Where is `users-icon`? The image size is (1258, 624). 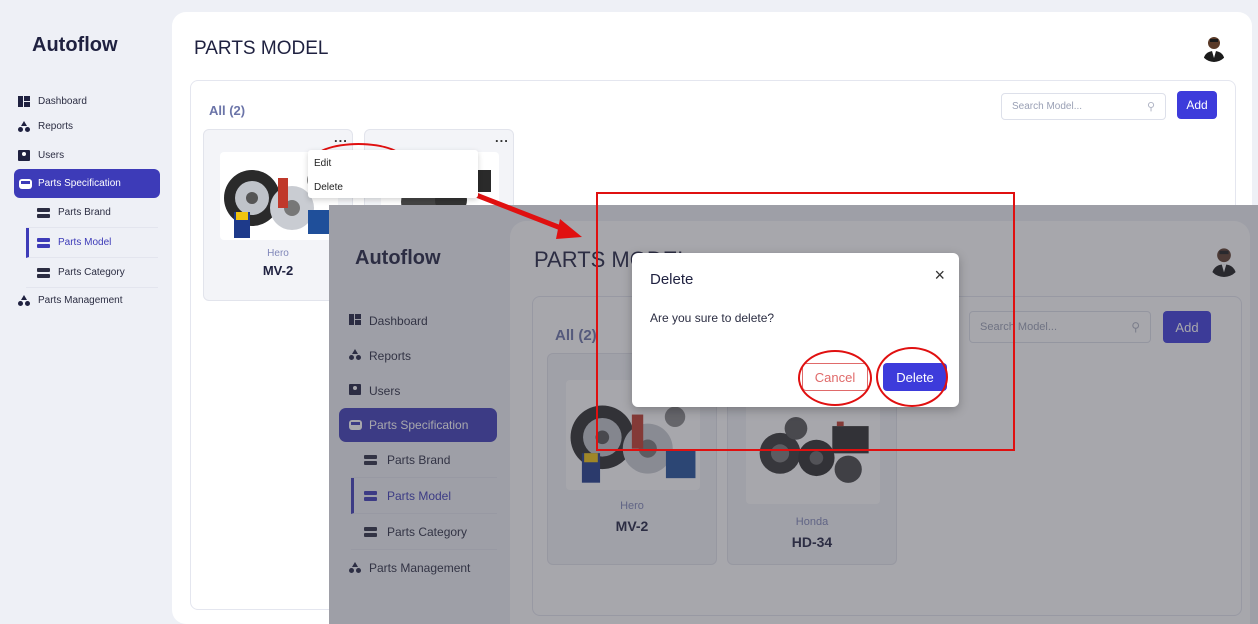
users-icon is located at coordinates (24, 155).